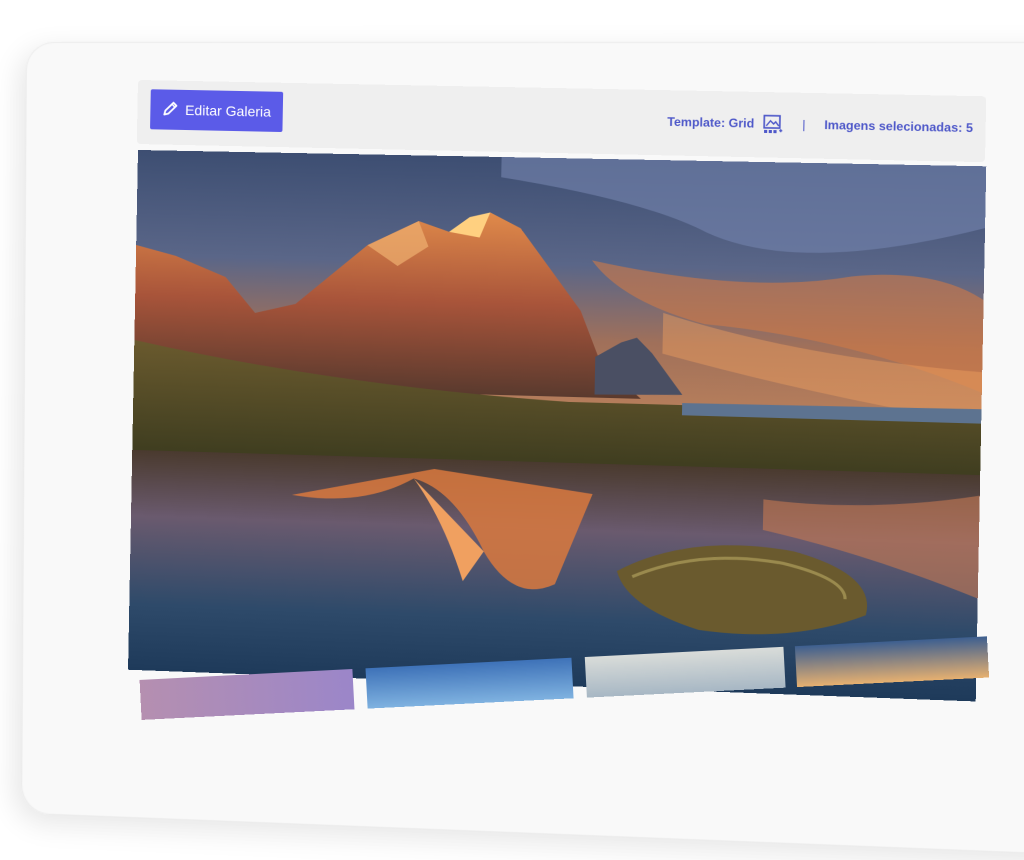 The height and width of the screenshot is (860, 1024). What do you see at coordinates (820, 125) in the screenshot?
I see `gallery-meta: Template: Grid | Imagens selecionadas: 5` at bounding box center [820, 125].